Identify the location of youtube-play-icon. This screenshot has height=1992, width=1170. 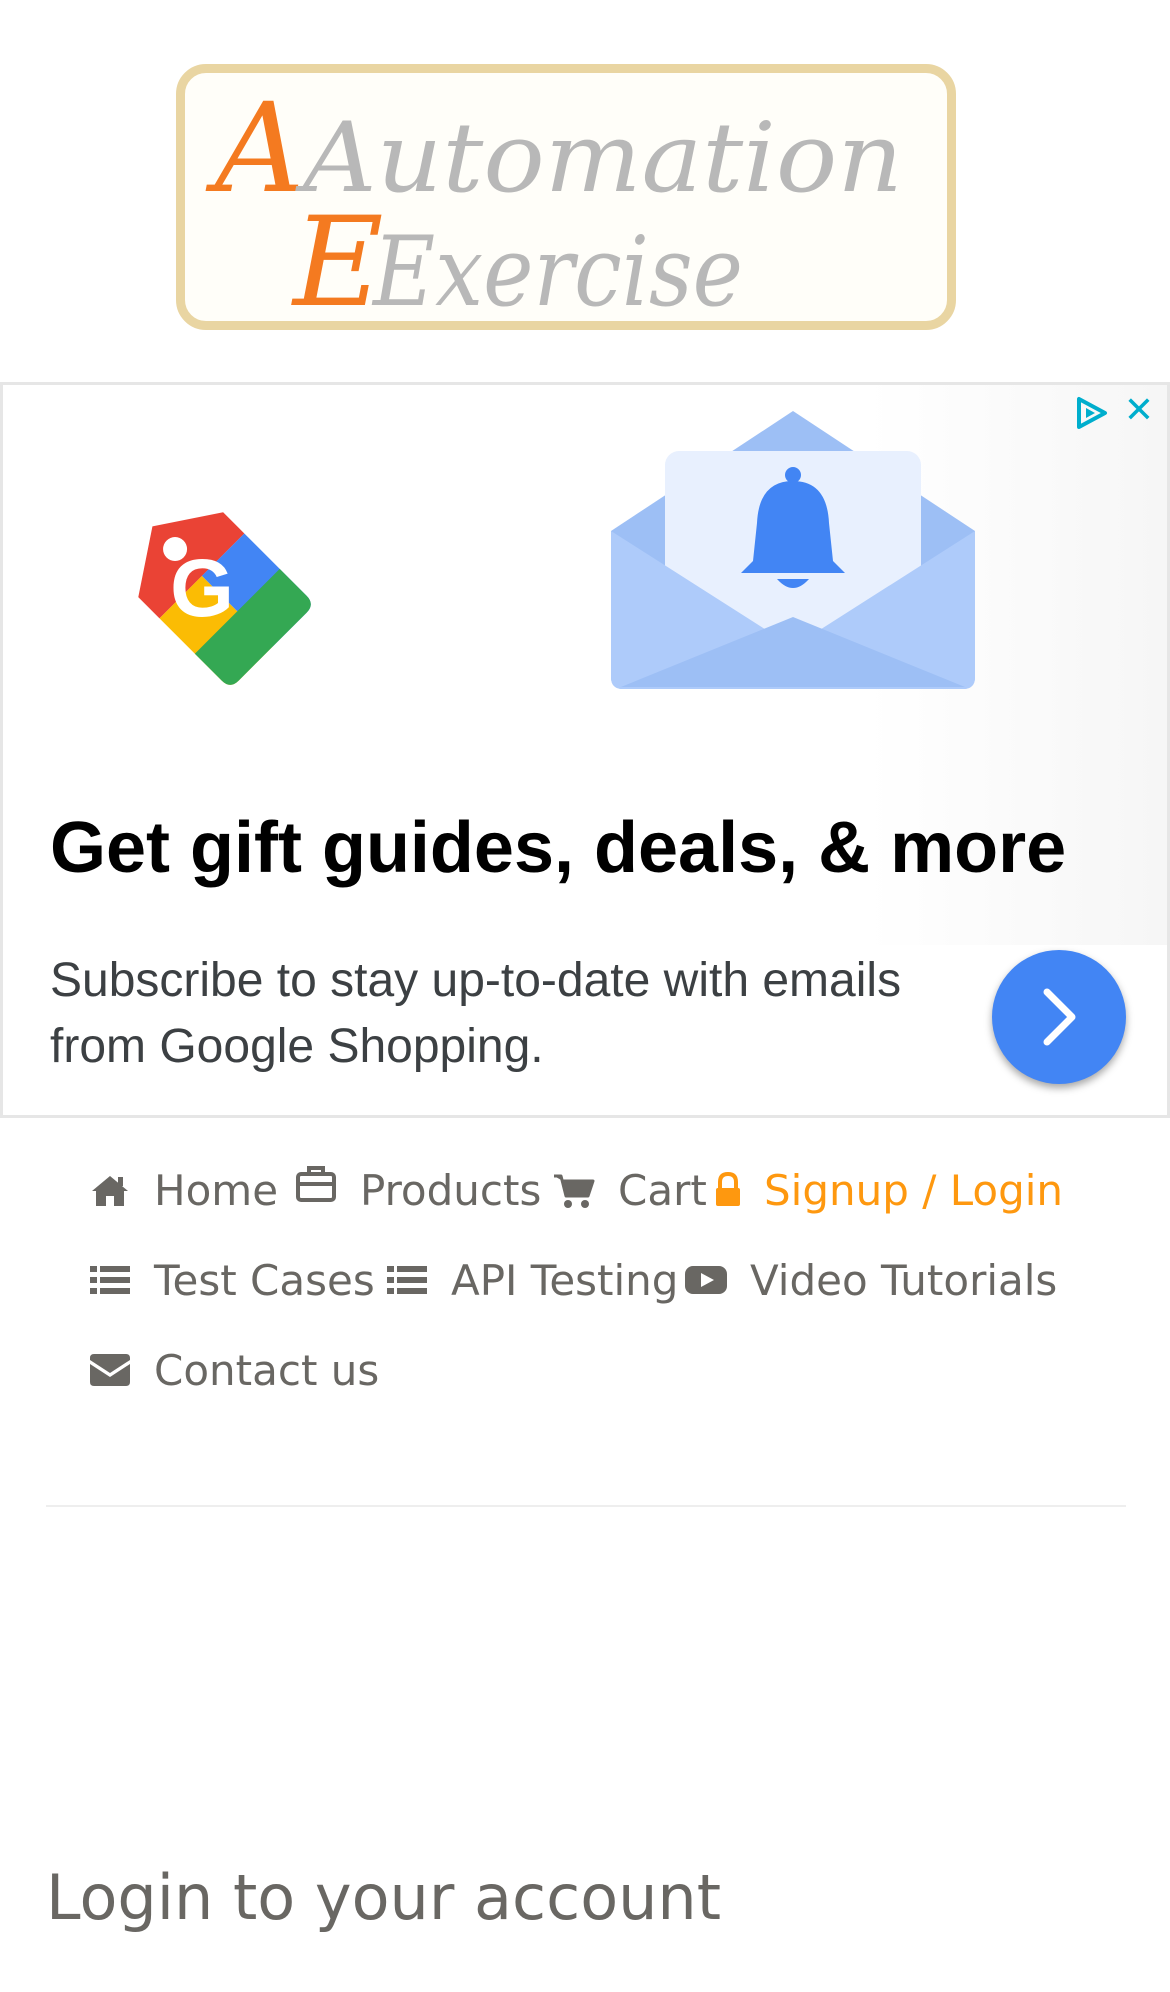
(706, 1280).